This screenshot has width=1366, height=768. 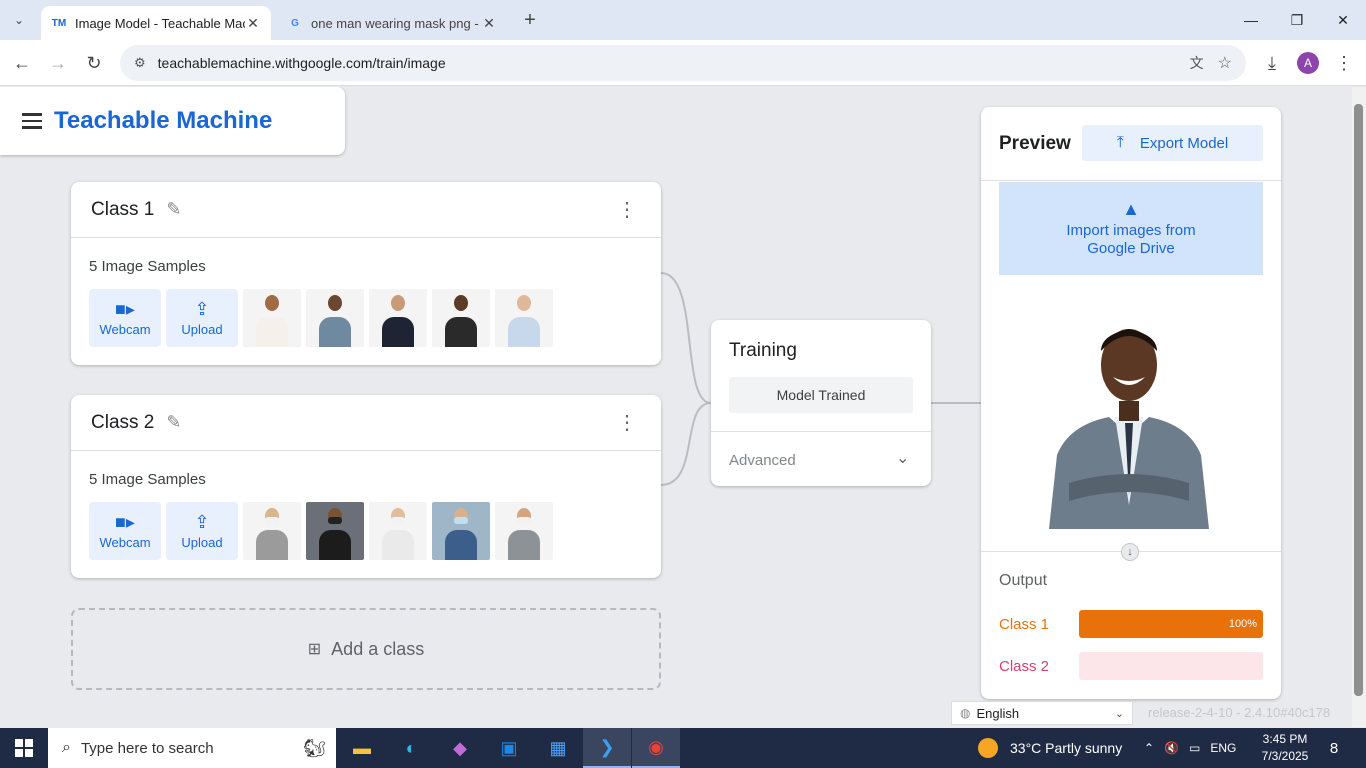 I want to click on chevron-down-icon: ⌄, so click(x=902, y=458).